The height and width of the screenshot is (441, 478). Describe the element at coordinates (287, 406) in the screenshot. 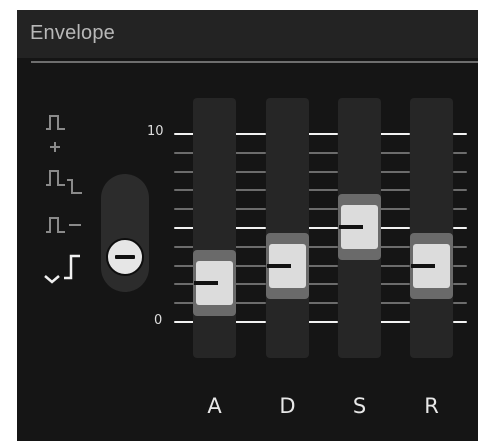

I see `fader-label-d: D` at that location.